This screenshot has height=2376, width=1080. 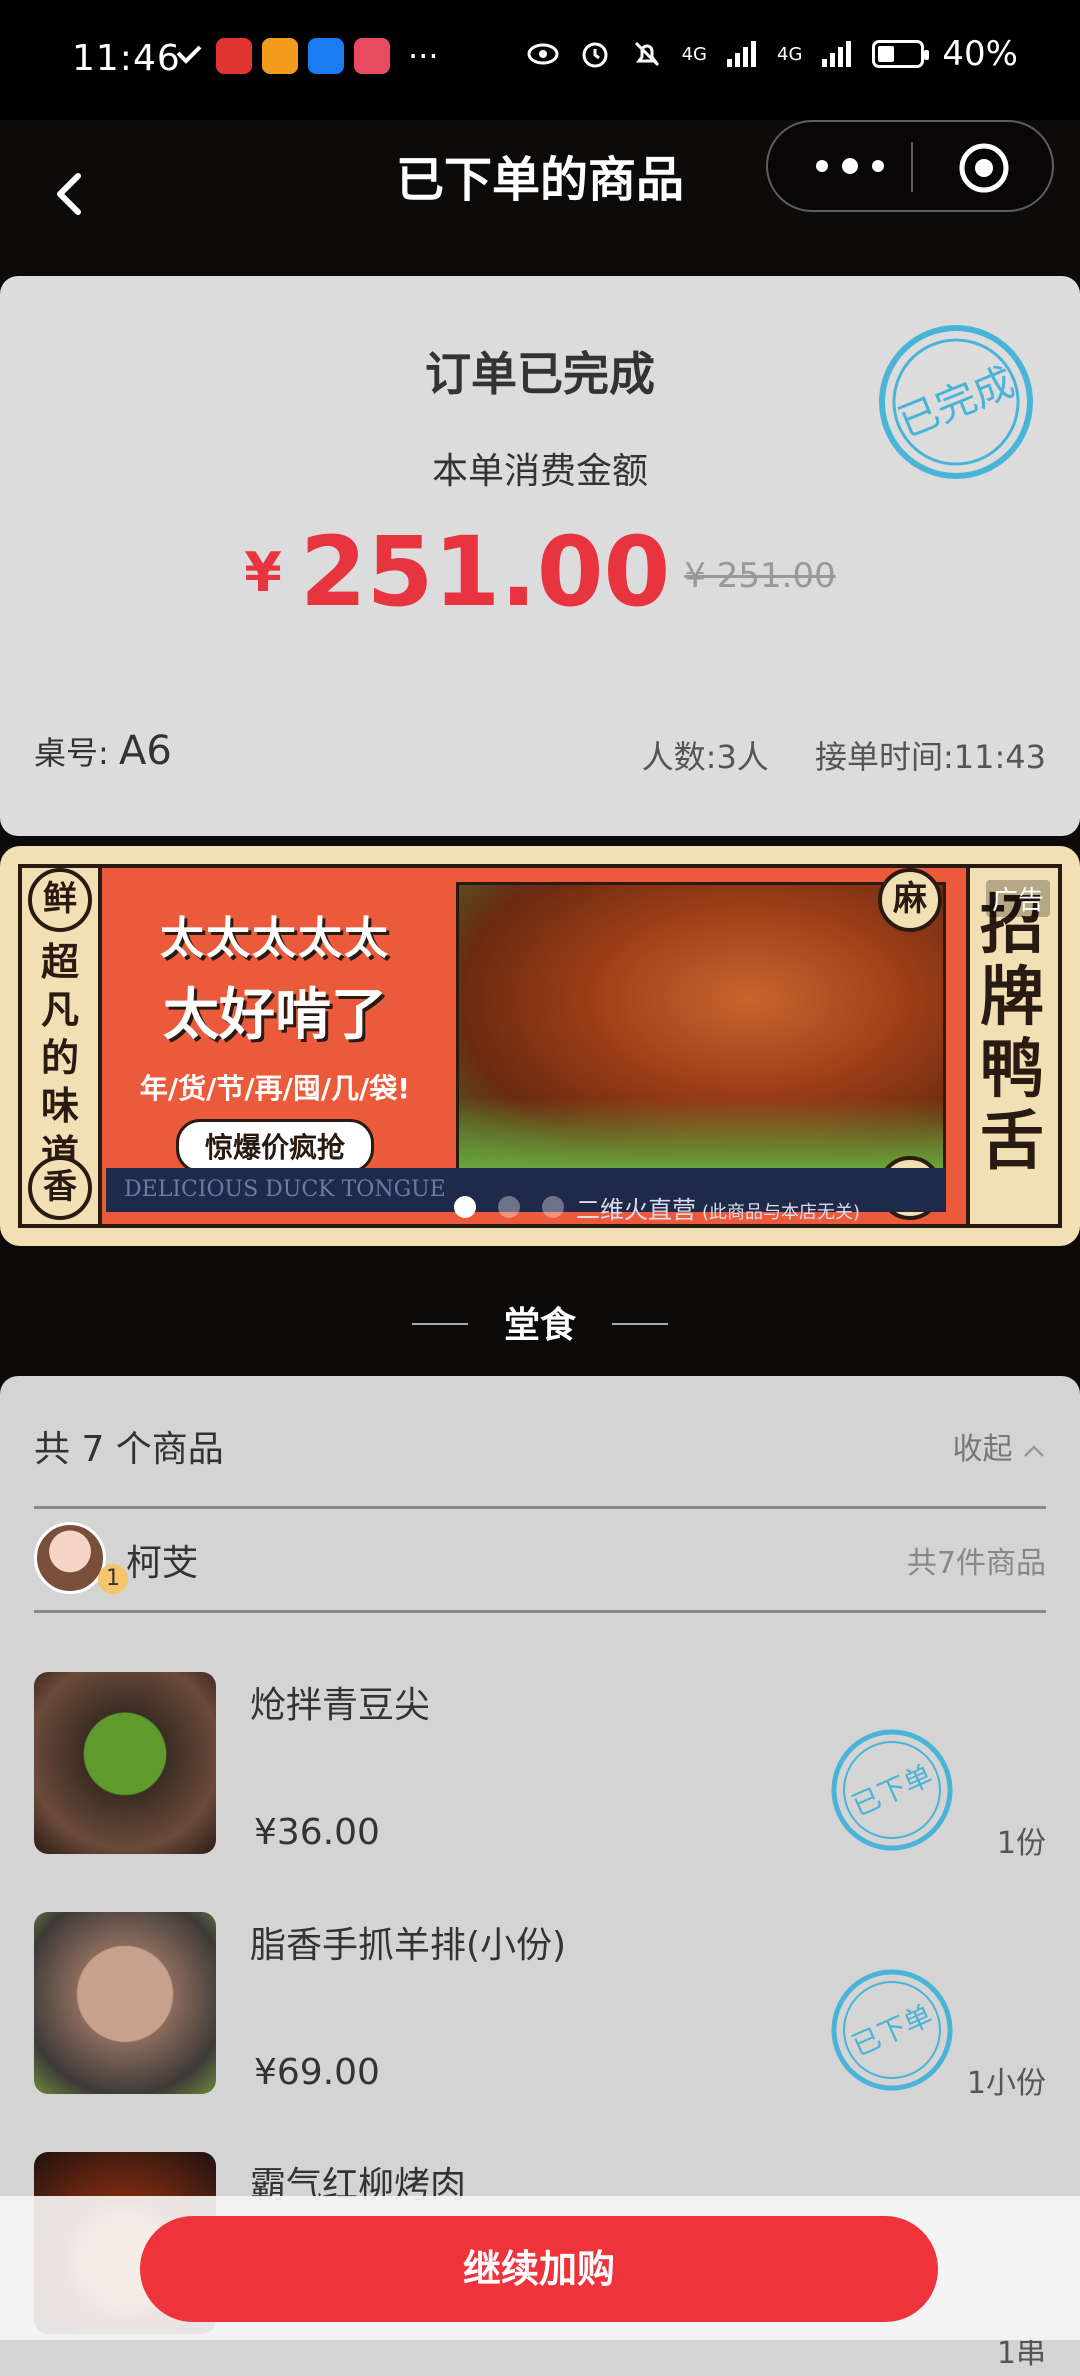 What do you see at coordinates (234, 56) in the screenshot?
I see `app-icon-red` at bounding box center [234, 56].